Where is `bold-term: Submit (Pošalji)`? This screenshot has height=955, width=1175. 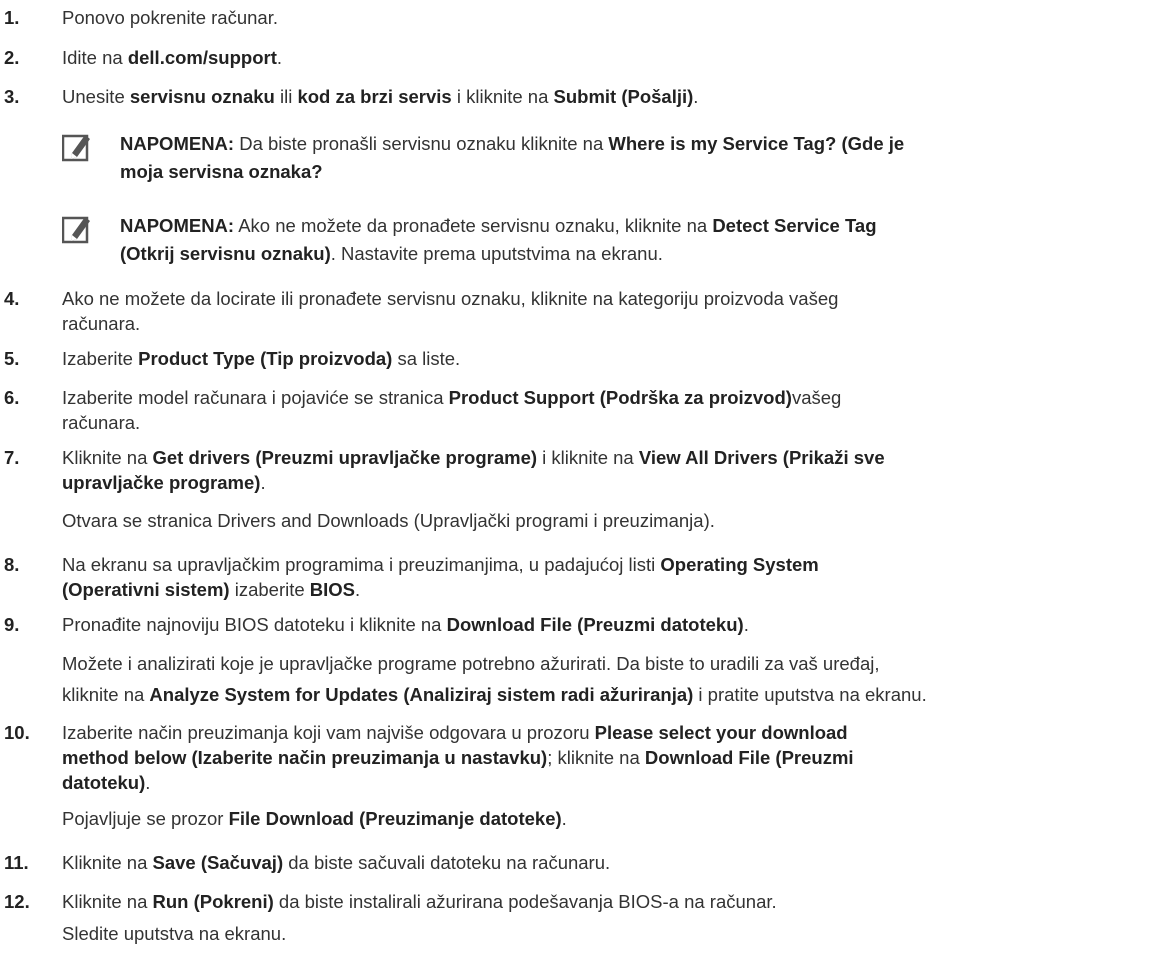 bold-term: Submit (Pošalji) is located at coordinates (623, 96).